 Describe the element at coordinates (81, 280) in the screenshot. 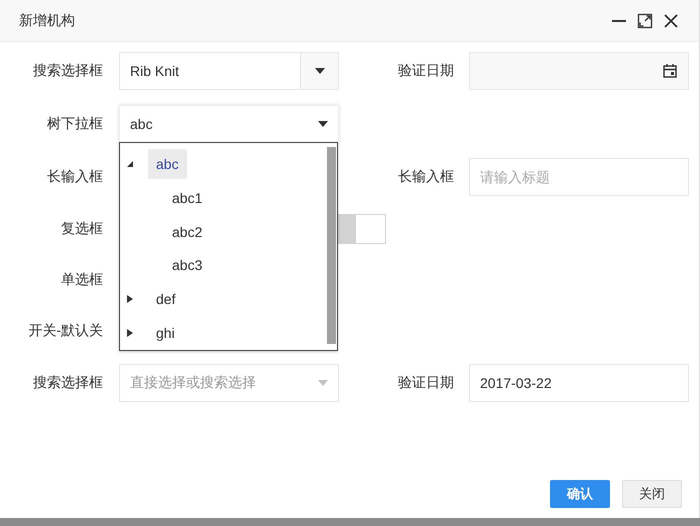

I see `field-label: 单选框` at that location.